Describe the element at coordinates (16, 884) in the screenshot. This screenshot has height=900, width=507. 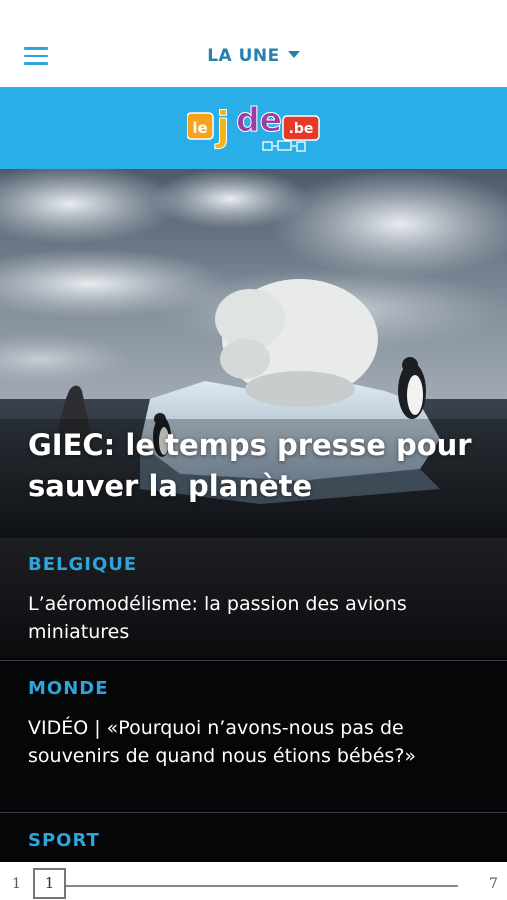
I see `first-page-number: 1` at that location.